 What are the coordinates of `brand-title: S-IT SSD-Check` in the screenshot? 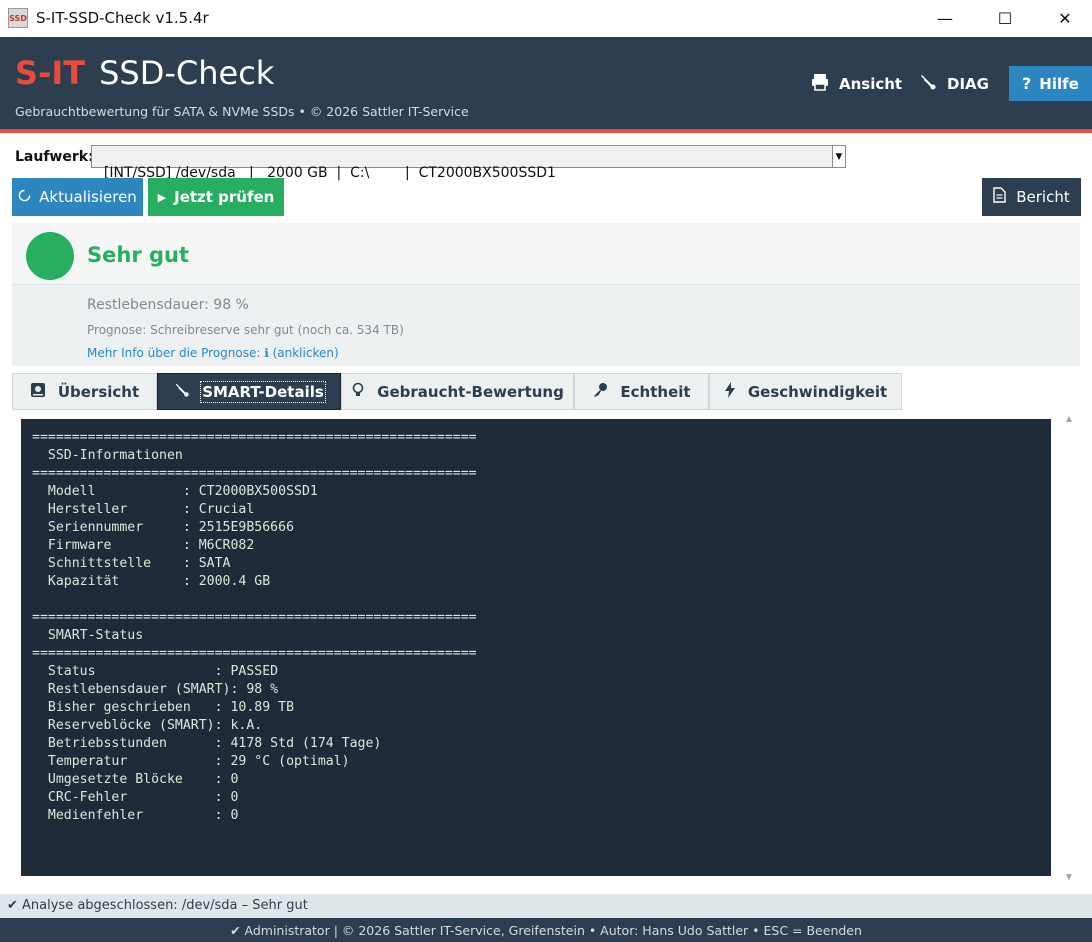 It's located at (144, 73).